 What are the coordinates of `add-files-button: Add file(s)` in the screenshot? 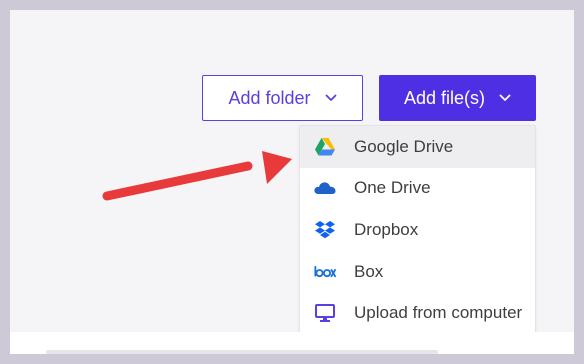 It's located at (457, 98).